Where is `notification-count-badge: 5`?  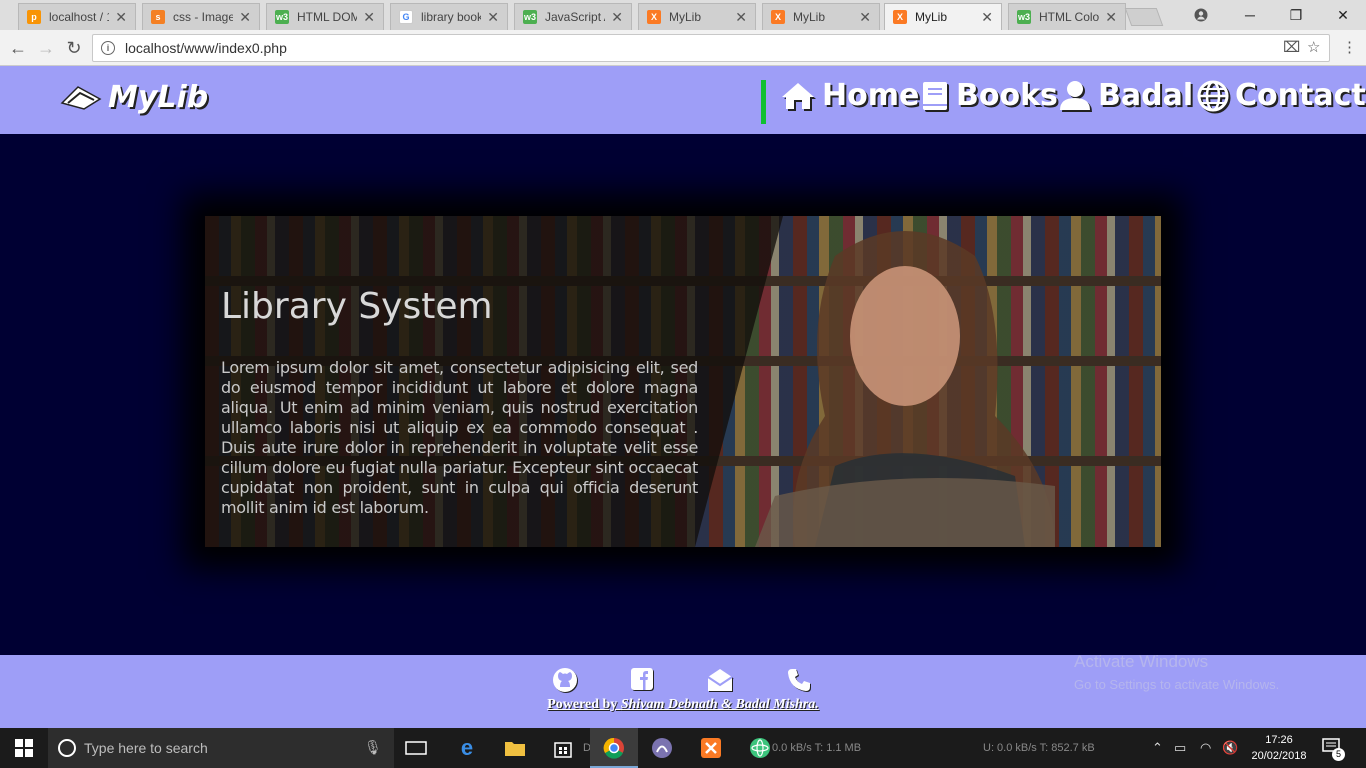 notification-count-badge: 5 is located at coordinates (1338, 754).